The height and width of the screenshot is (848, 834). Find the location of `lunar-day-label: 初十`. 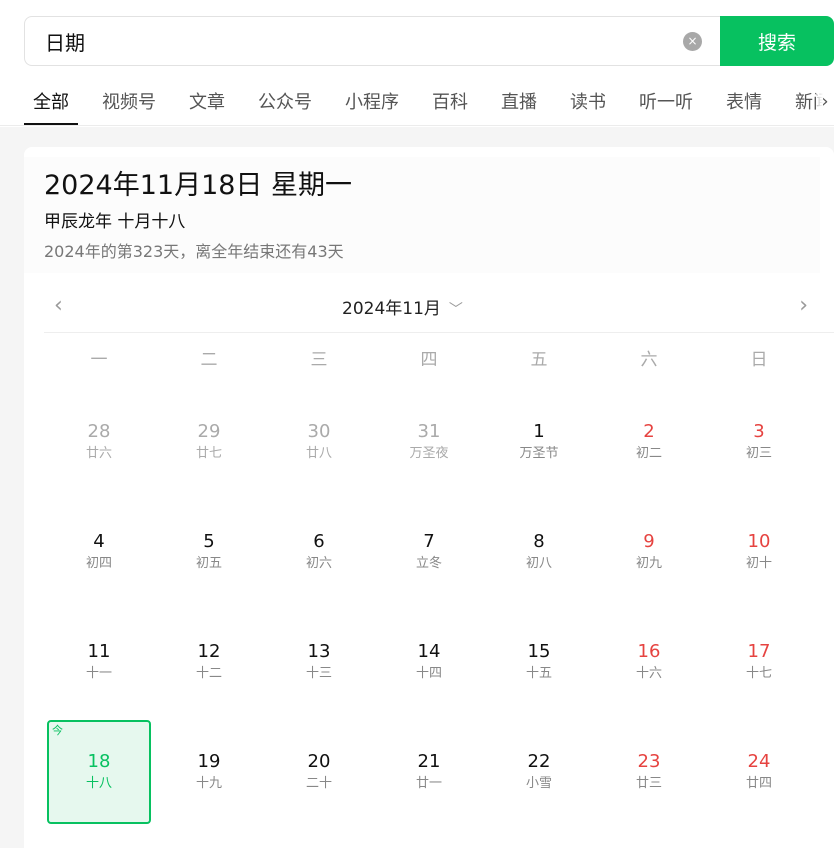

lunar-day-label: 初十 is located at coordinates (758, 563).